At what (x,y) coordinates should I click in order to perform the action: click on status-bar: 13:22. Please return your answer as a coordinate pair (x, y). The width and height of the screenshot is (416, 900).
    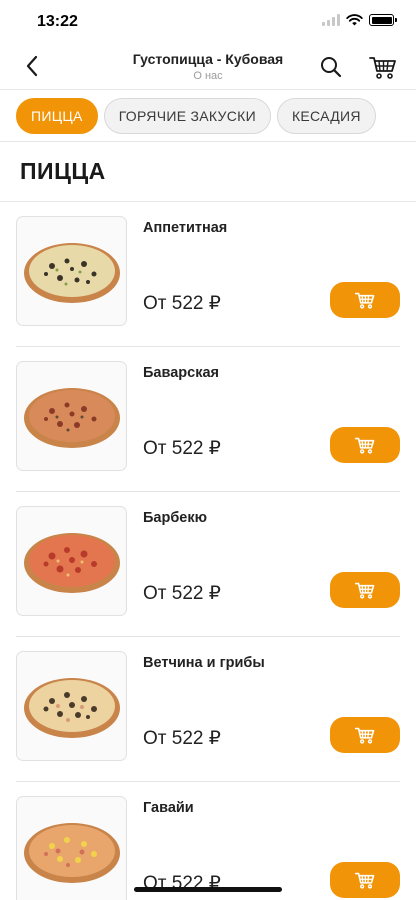
    Looking at the image, I should click on (208, 22).